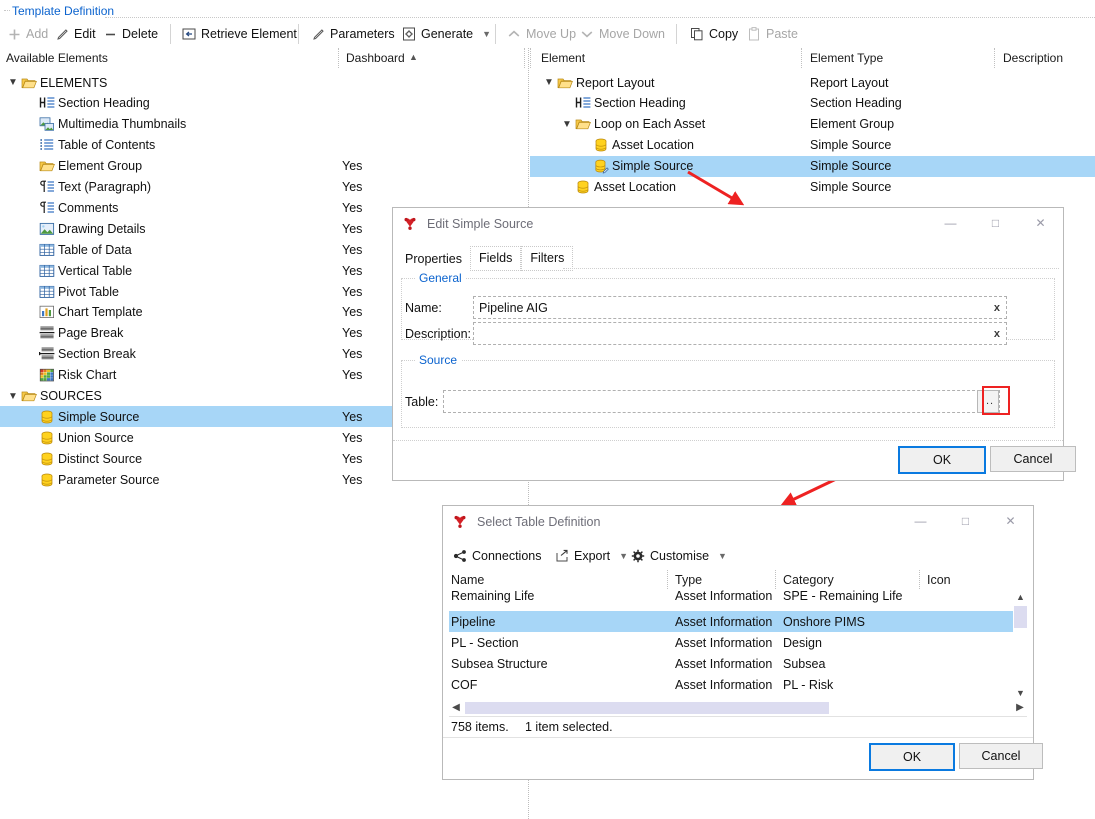 This screenshot has width=1095, height=819. Describe the element at coordinates (724, 621) in the screenshot. I see `list-item-type: Asset Information` at that location.